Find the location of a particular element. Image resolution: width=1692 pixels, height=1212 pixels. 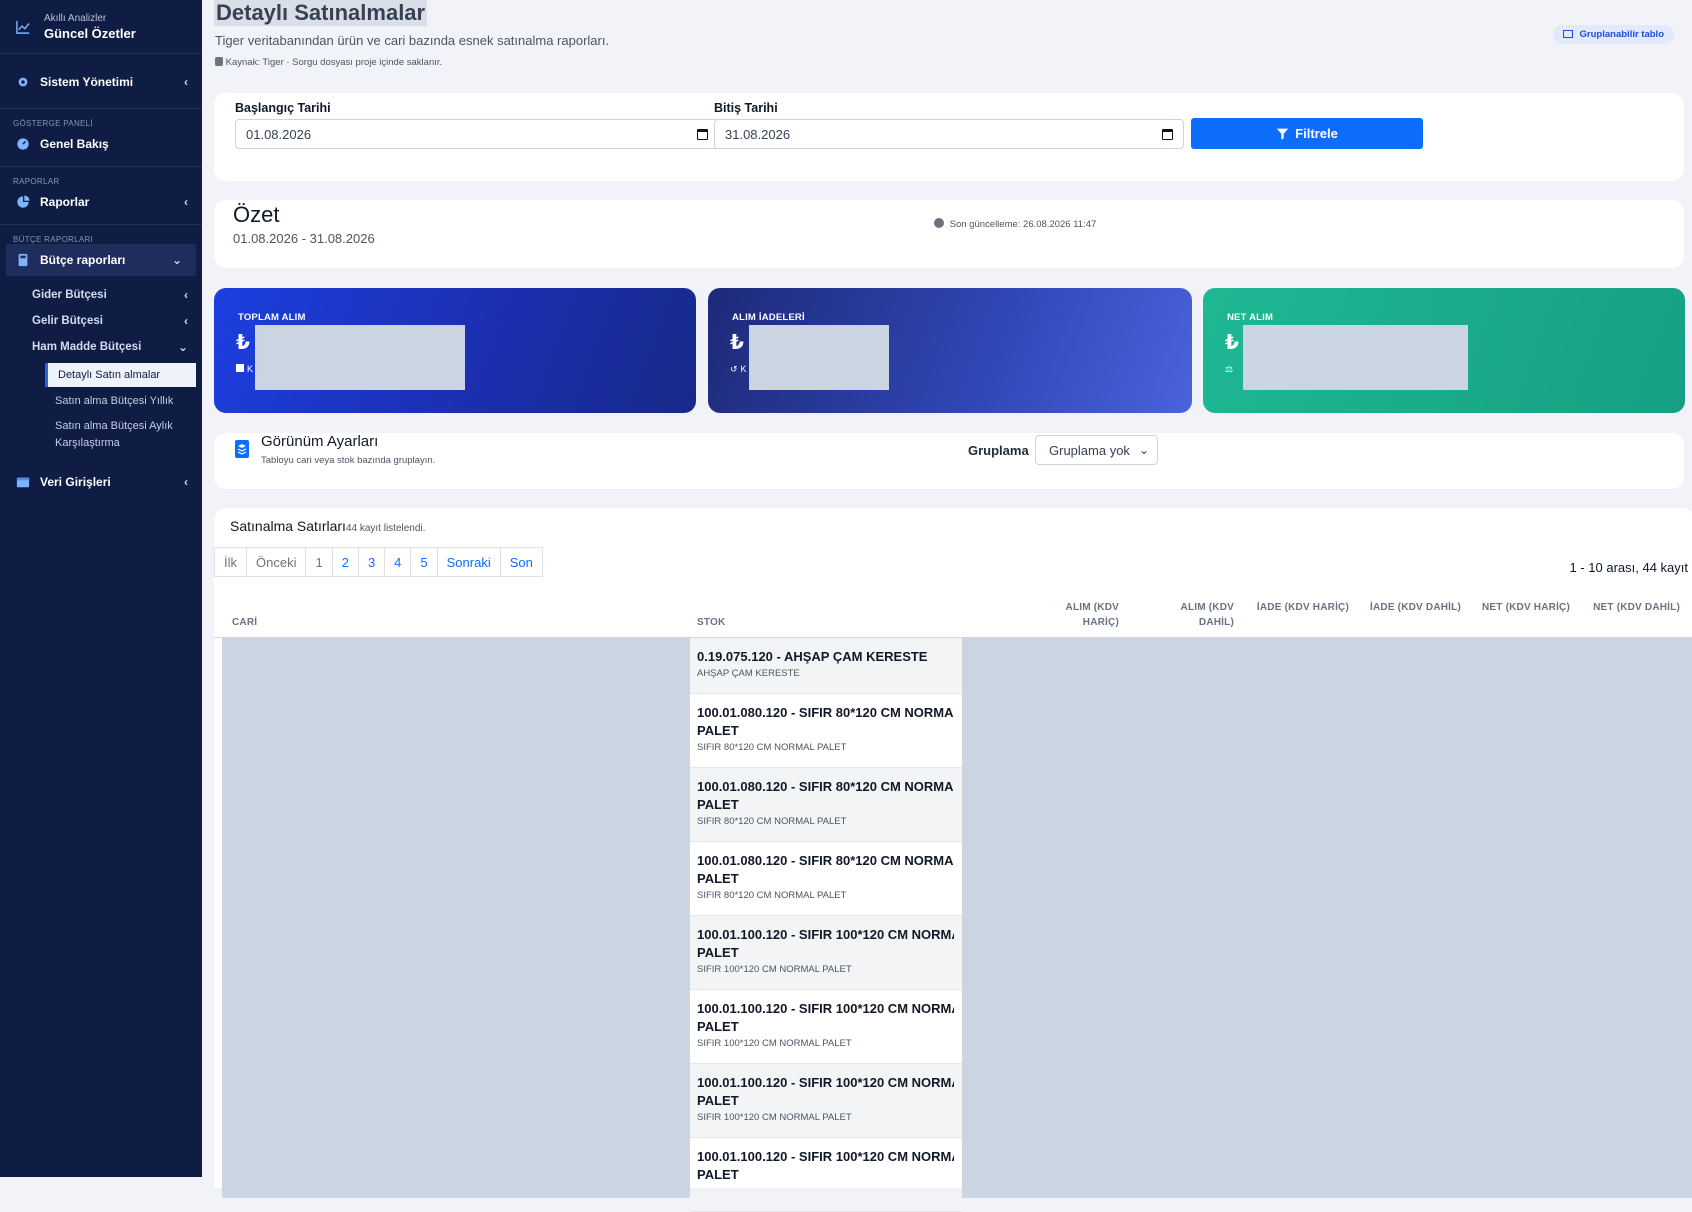

kpi-value: ₺ is located at coordinates (737, 343).